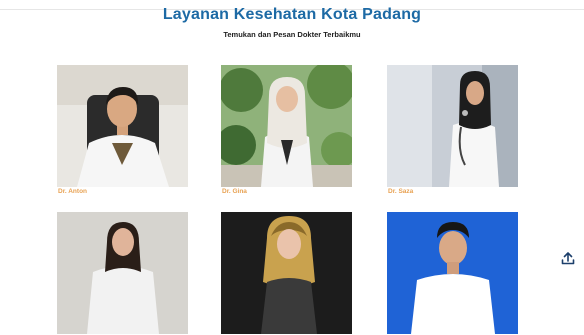  I want to click on upload-icon, so click(568, 258).